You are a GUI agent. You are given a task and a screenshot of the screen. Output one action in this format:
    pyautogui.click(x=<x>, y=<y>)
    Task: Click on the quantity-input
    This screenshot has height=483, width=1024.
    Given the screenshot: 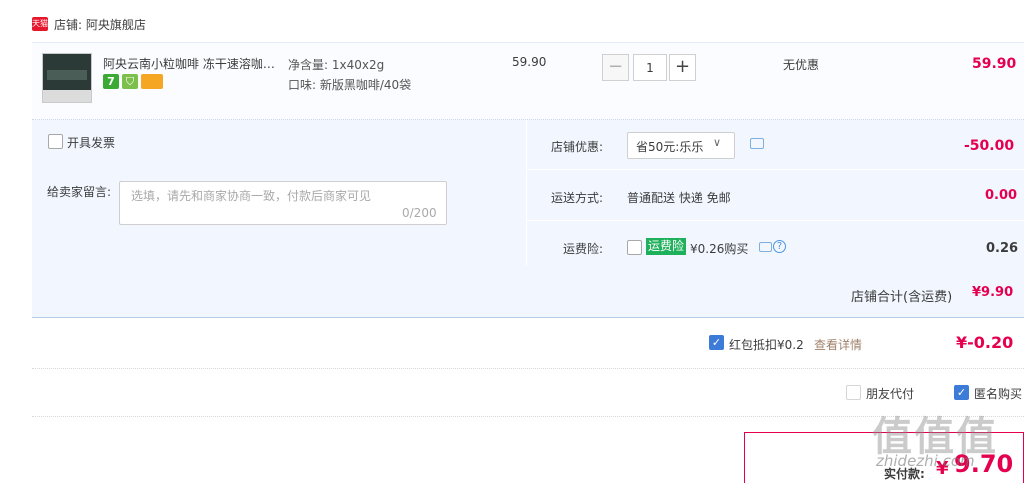 What is the action you would take?
    pyautogui.click(x=650, y=67)
    